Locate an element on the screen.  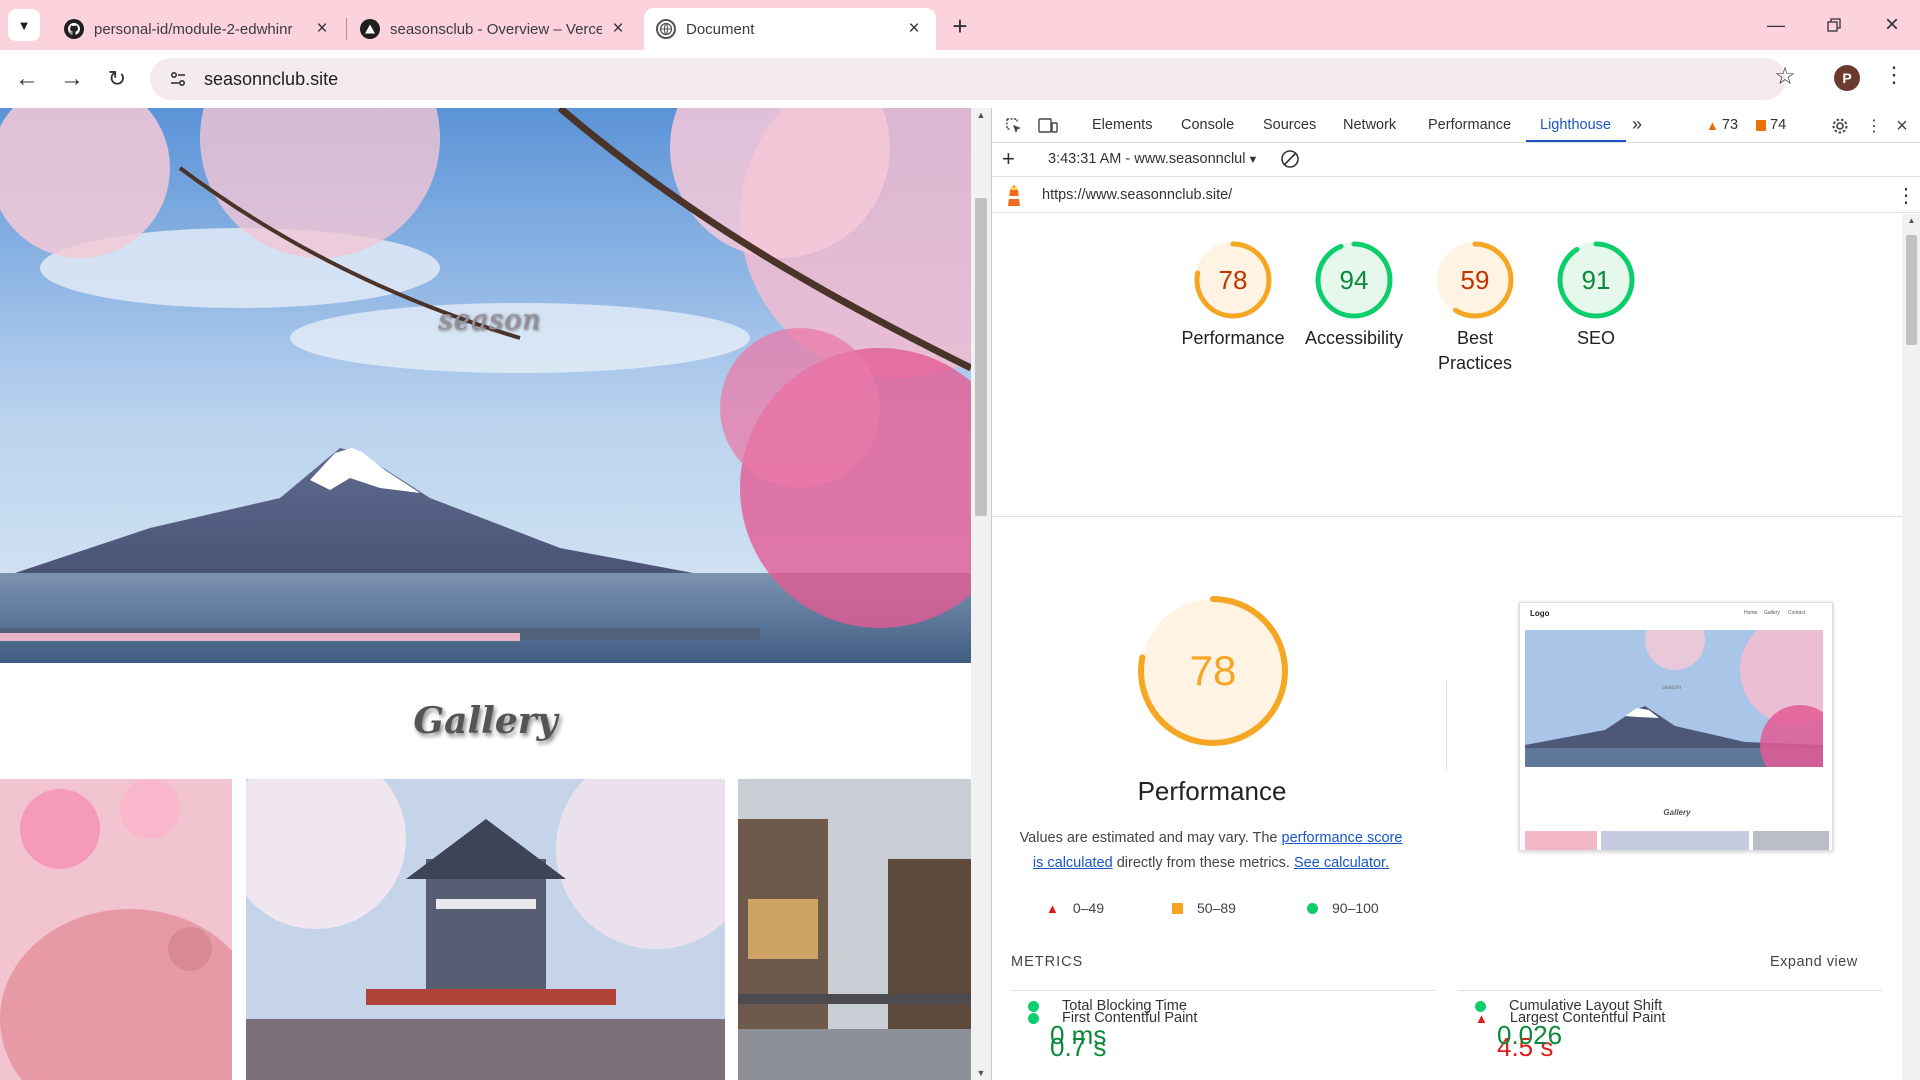
gauge-accessibility: 94 Accessibility is located at coordinates (1354, 295).